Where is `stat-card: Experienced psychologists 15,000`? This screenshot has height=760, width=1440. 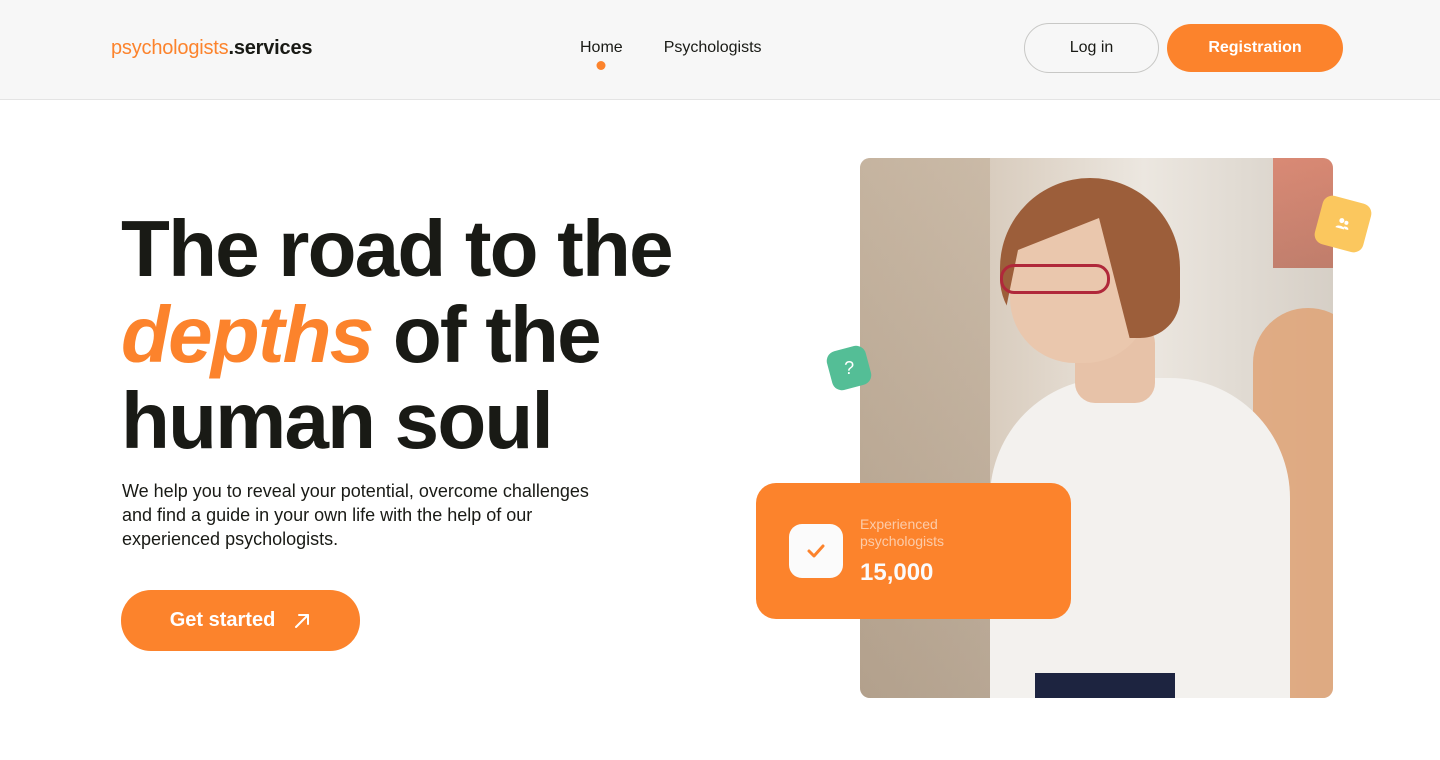
stat-card: Experienced psychologists 15,000 is located at coordinates (913, 551).